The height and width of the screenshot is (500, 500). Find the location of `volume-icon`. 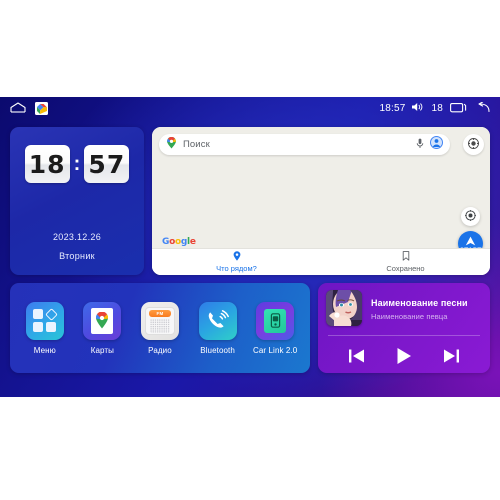

volume-icon is located at coordinates (418, 108).